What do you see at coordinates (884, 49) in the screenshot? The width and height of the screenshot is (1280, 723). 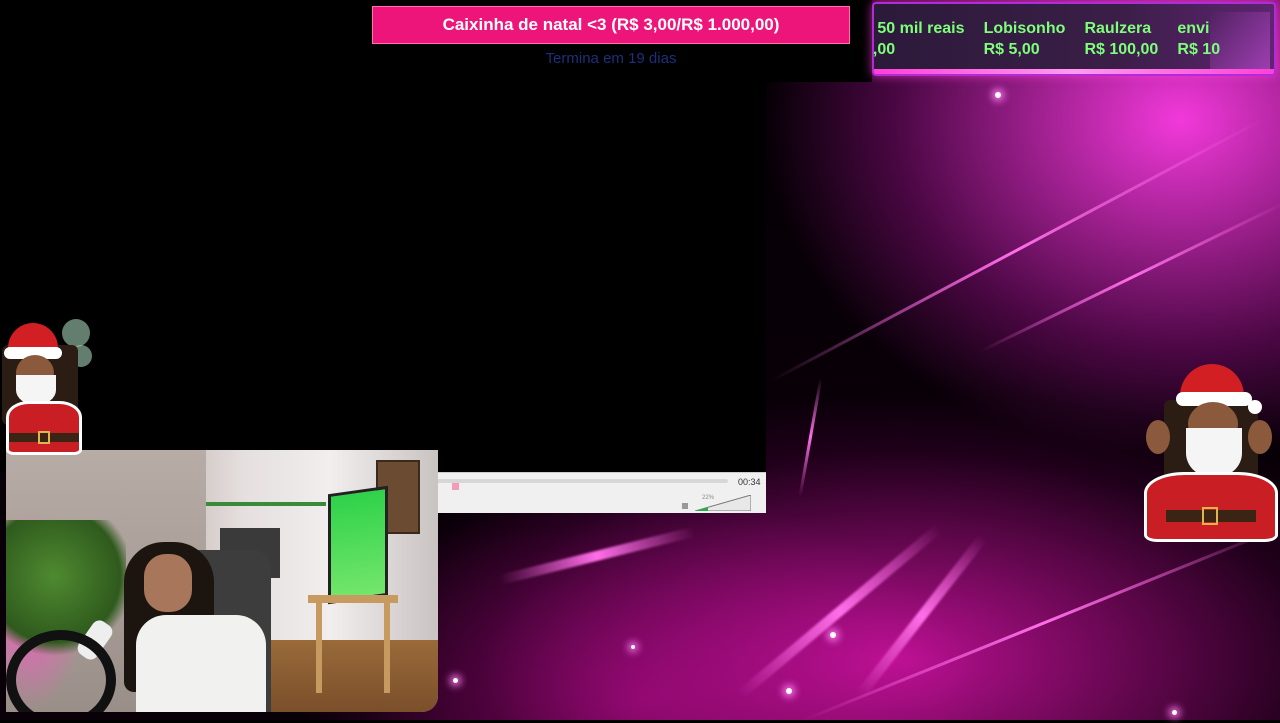 I see `ticker-amount: 0,00` at bounding box center [884, 49].